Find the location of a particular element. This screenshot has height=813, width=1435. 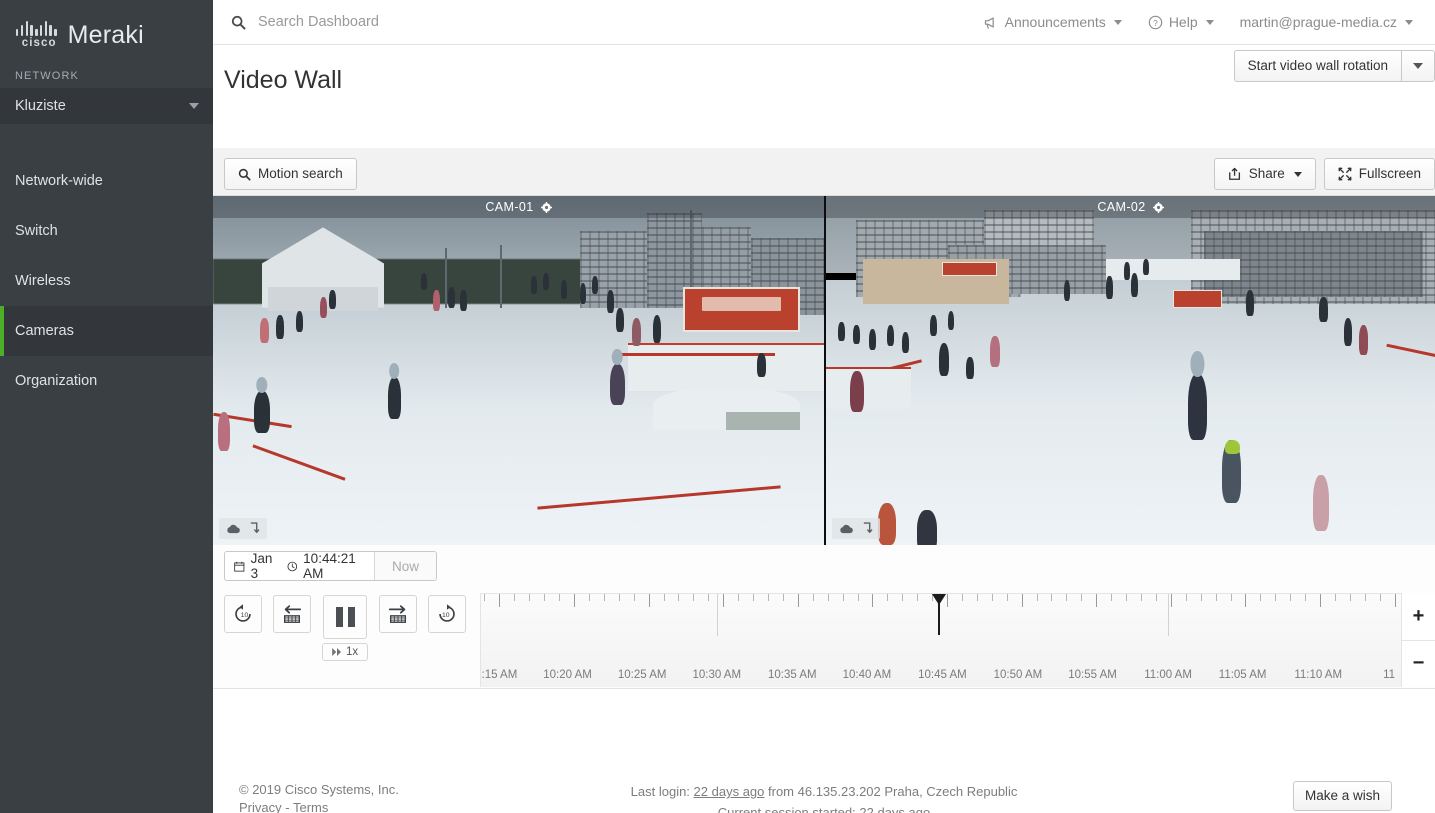

camera-label-cam-01: CAM-01 is located at coordinates (518, 207).